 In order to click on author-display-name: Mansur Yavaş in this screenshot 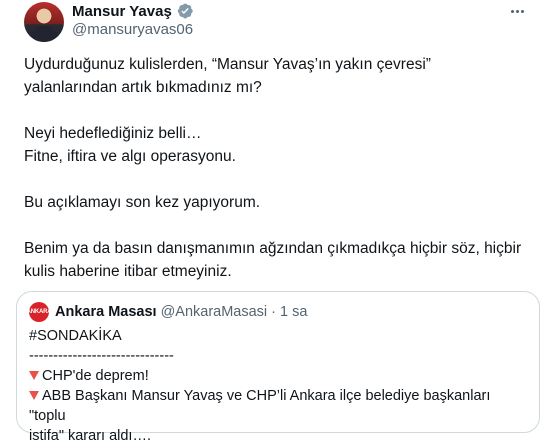, I will do `click(122, 11)`.